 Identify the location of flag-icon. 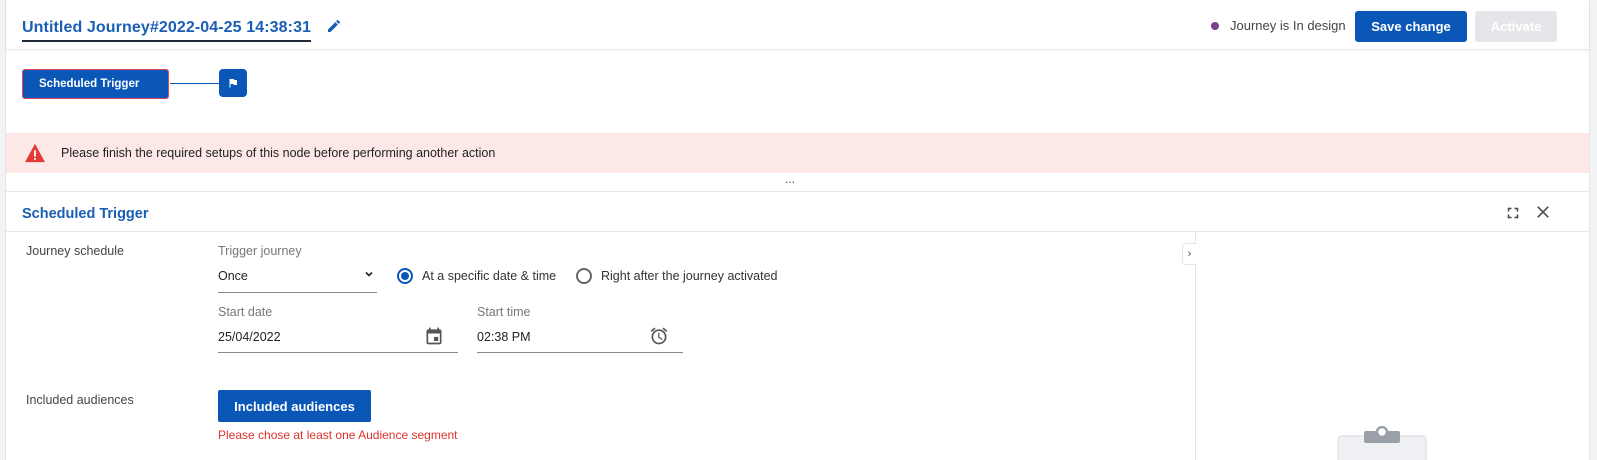
(233, 83).